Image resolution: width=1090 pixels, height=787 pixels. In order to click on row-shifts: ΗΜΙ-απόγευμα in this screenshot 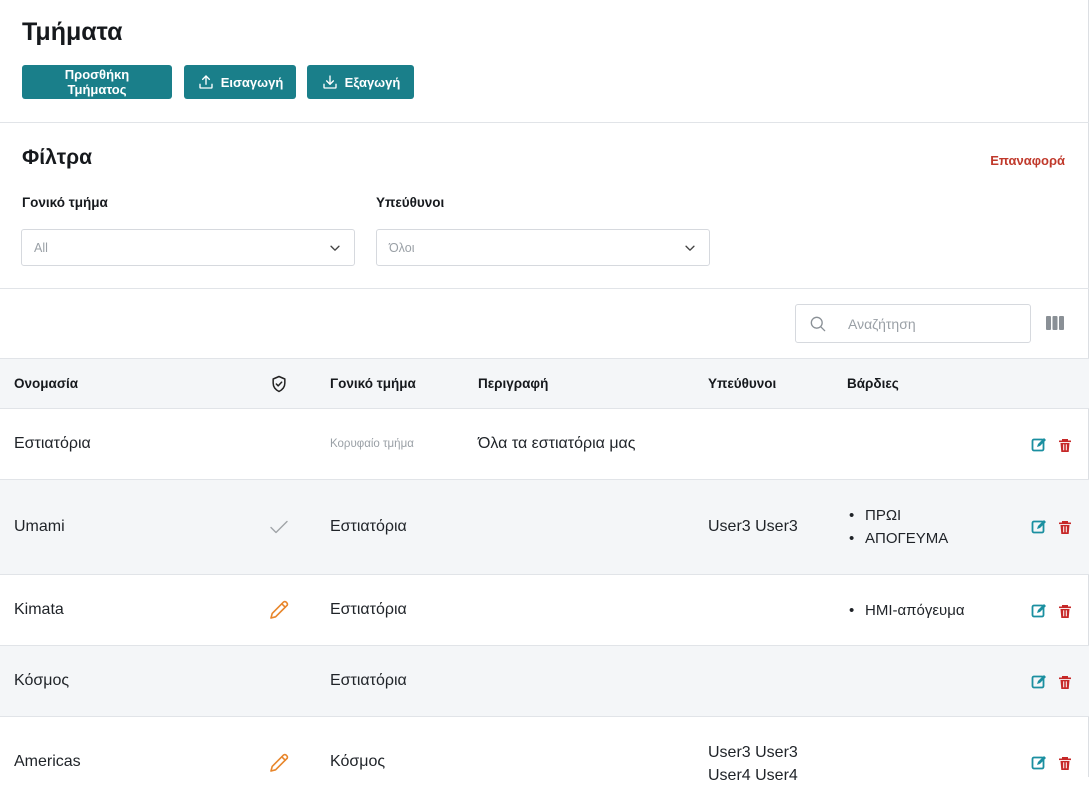, I will do `click(906, 610)`.